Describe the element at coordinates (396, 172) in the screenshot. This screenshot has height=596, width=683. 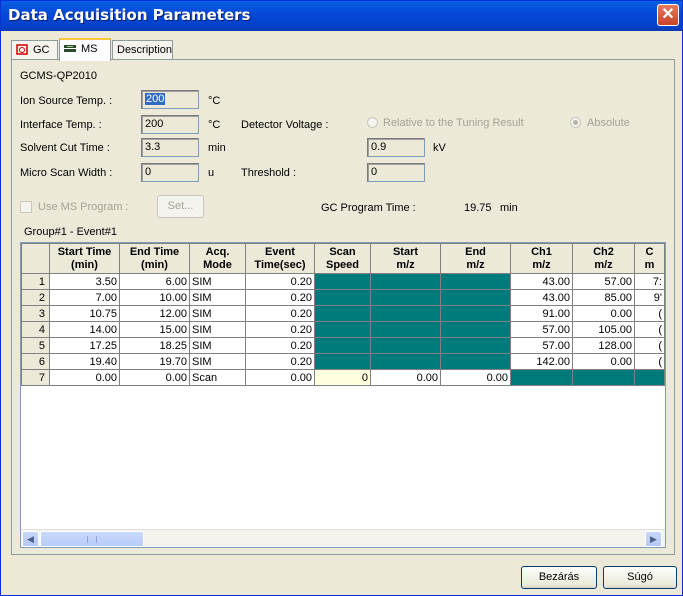
I see `threshold-field: 0` at that location.